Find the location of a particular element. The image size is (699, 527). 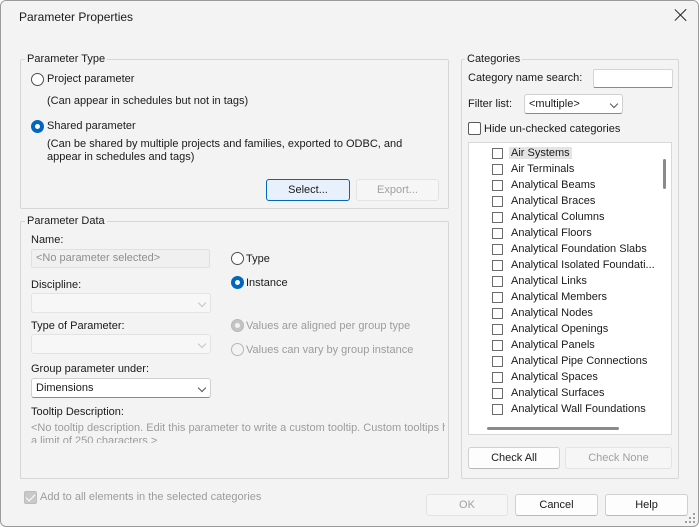

list-item-label: Analytical Links is located at coordinates (549, 281).